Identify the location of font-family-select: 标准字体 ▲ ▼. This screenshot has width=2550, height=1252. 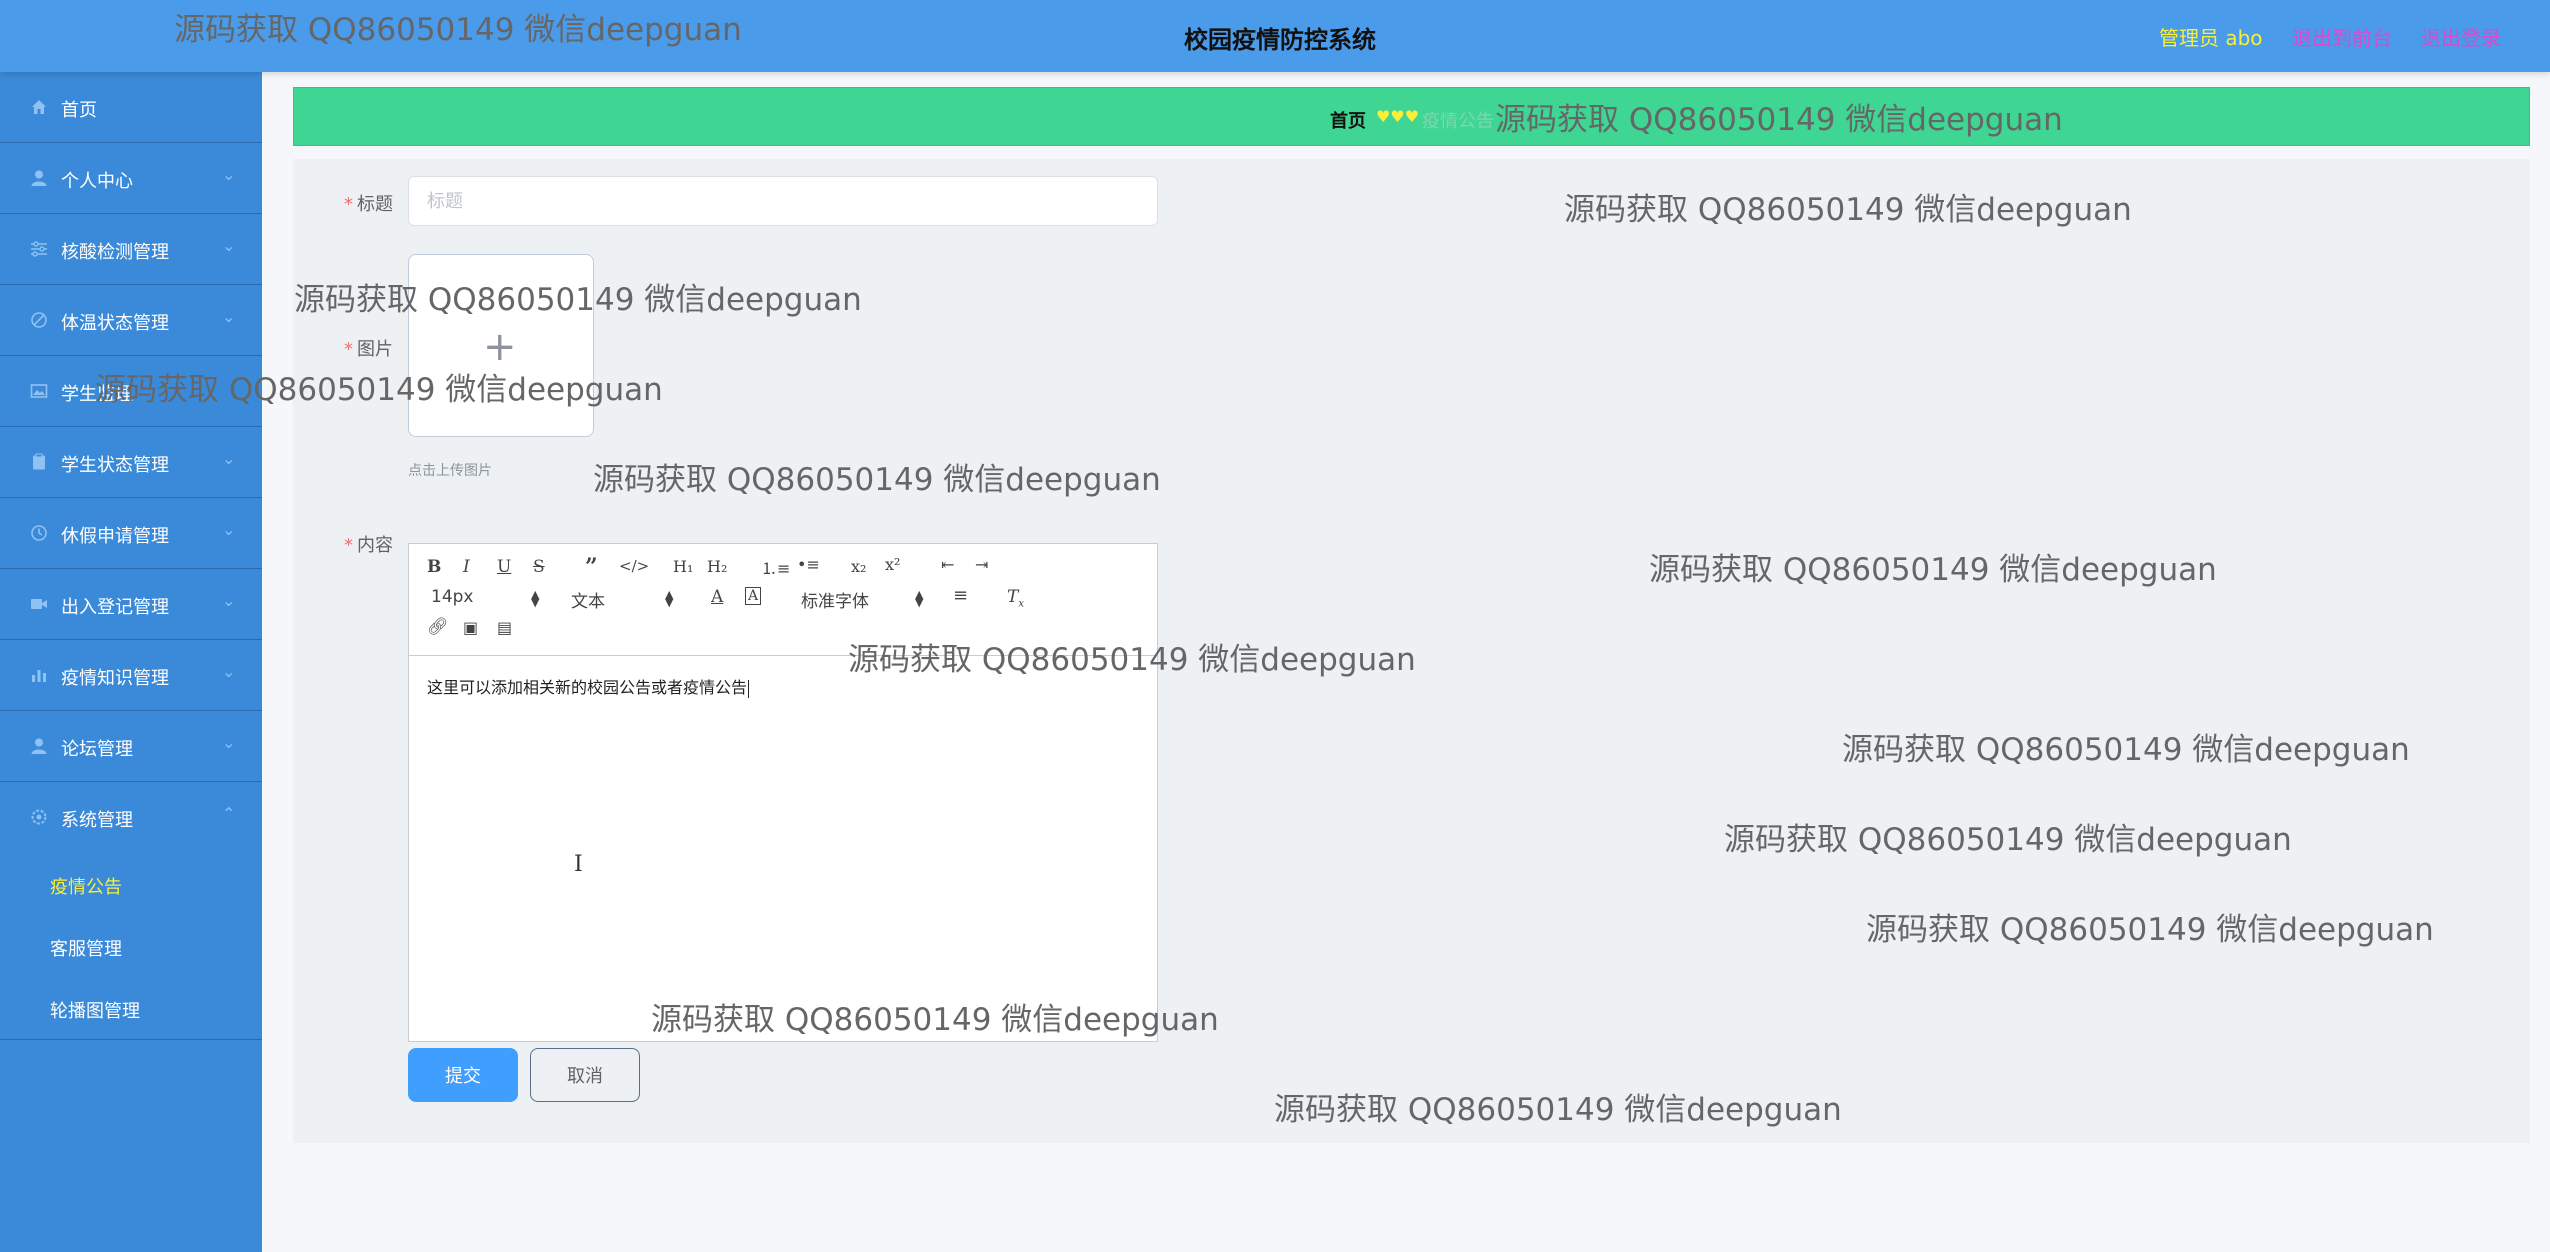
(862, 599).